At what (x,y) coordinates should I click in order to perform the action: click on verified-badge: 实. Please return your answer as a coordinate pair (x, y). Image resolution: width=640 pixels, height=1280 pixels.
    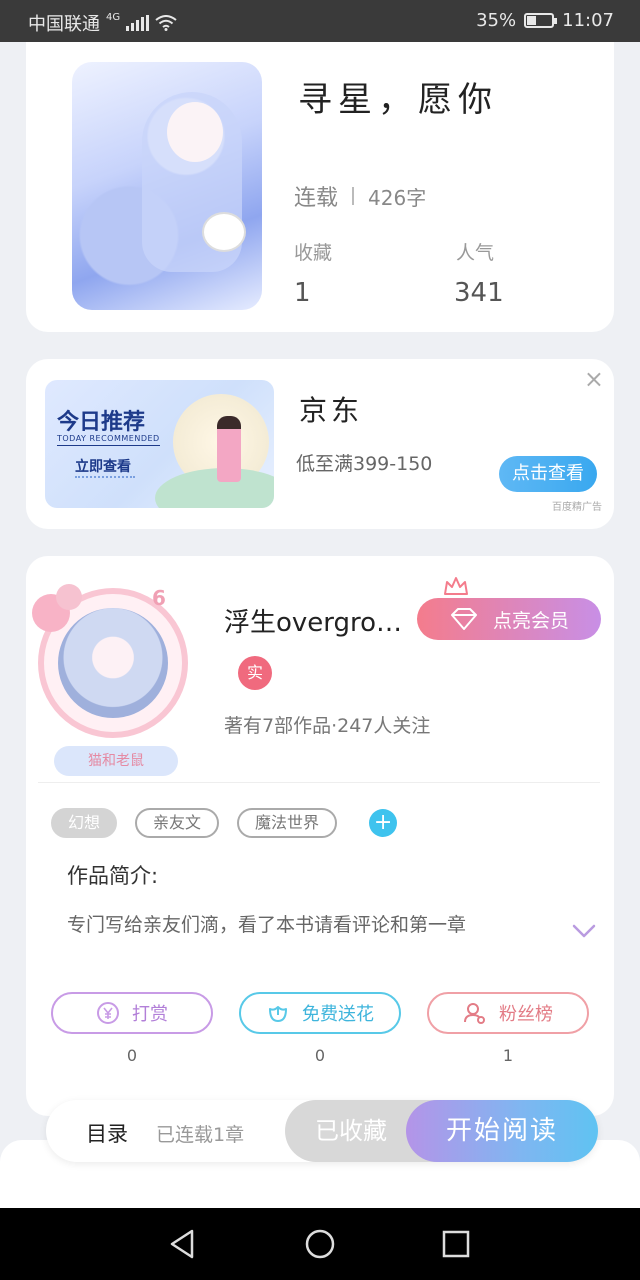
    Looking at the image, I should click on (255, 673).